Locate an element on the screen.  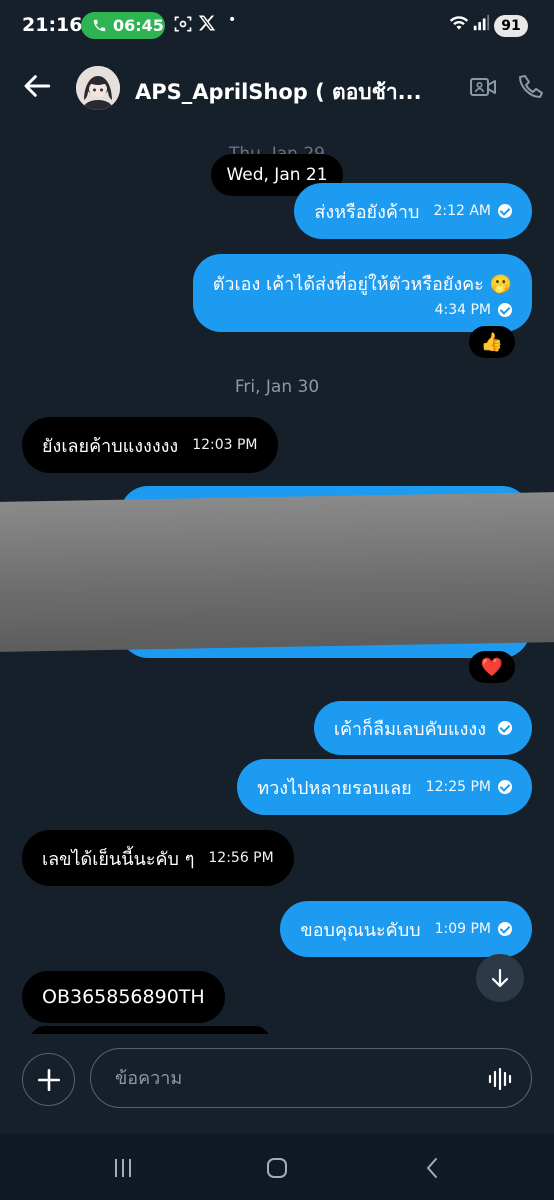
screenshot-icon is located at coordinates (183, 24).